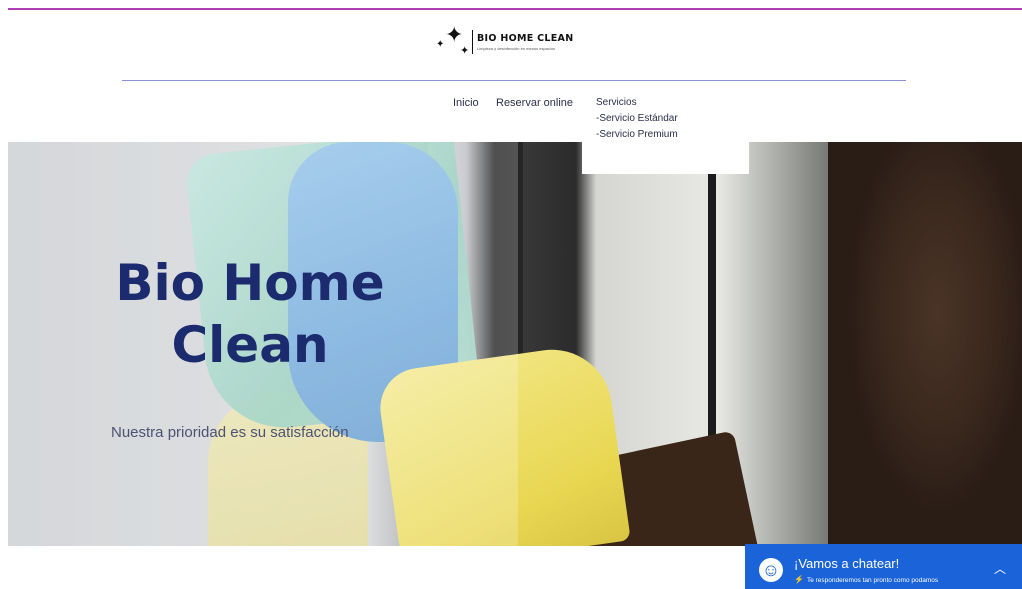 The image size is (1022, 589). What do you see at coordinates (1000, 568) in the screenshot?
I see `chevron-up-icon: ︿` at bounding box center [1000, 568].